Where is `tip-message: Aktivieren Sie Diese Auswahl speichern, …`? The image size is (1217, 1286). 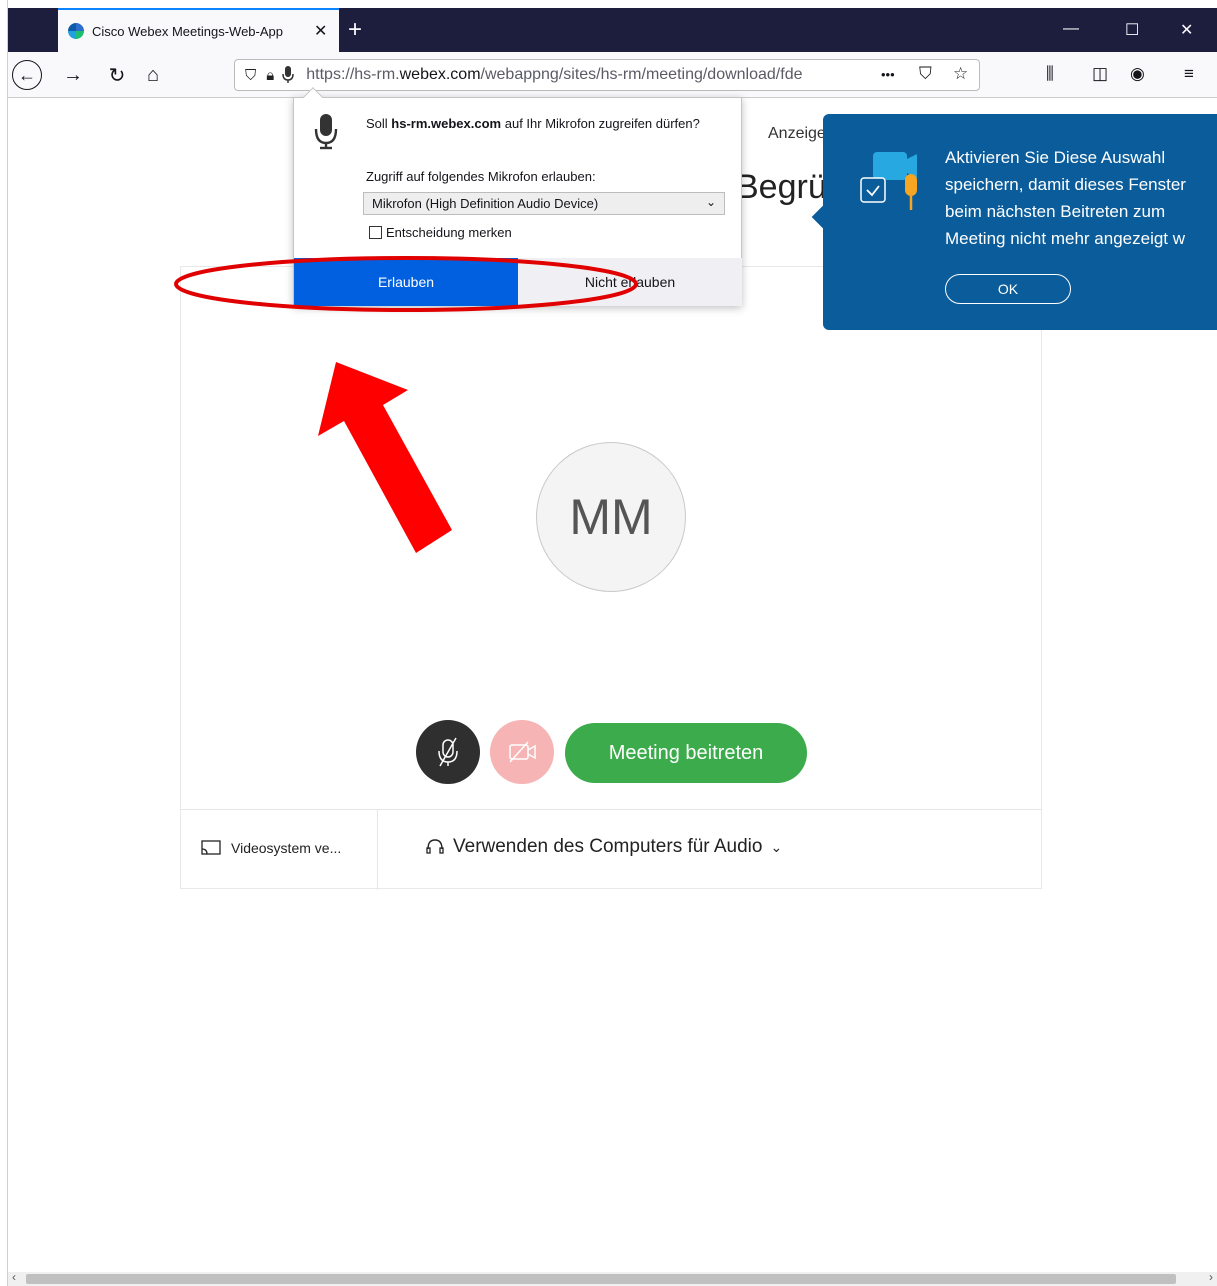 tip-message: Aktivieren Sie Diese Auswahl speichern, … is located at coordinates (1065, 198).